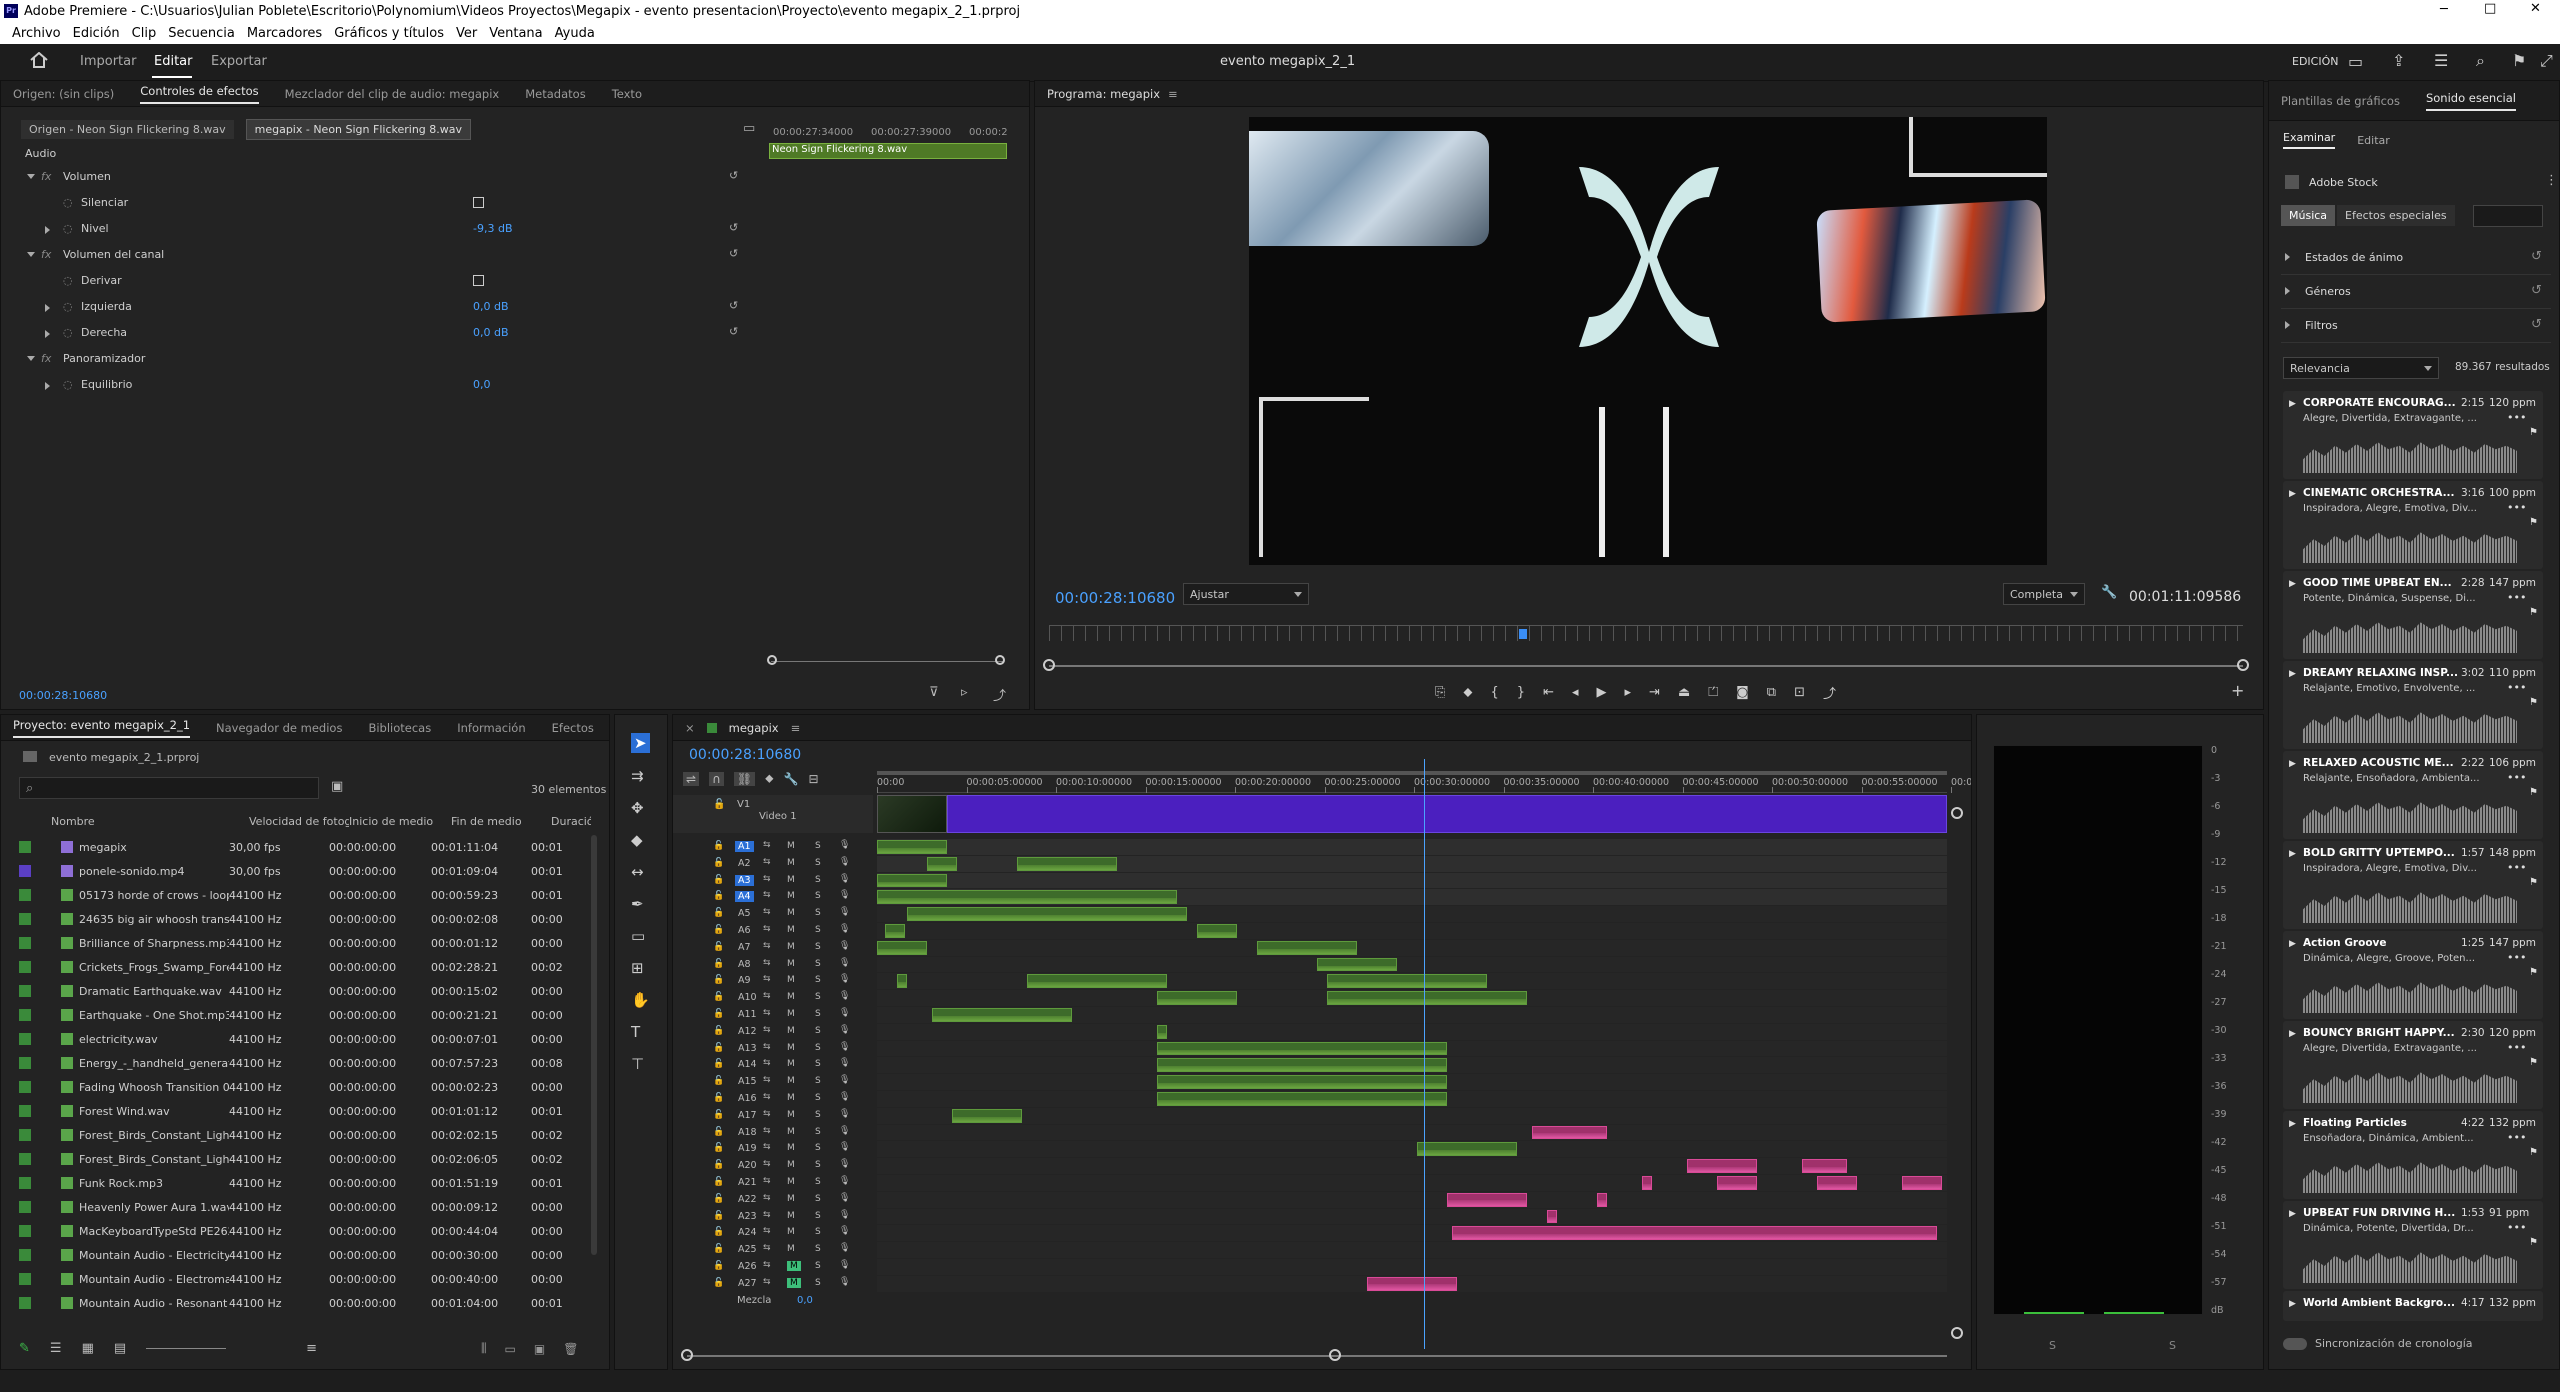 The height and width of the screenshot is (1392, 2560). Describe the element at coordinates (2340, 101) in the screenshot. I see `essential-tab-0: Plantillas de gráficos` at that location.